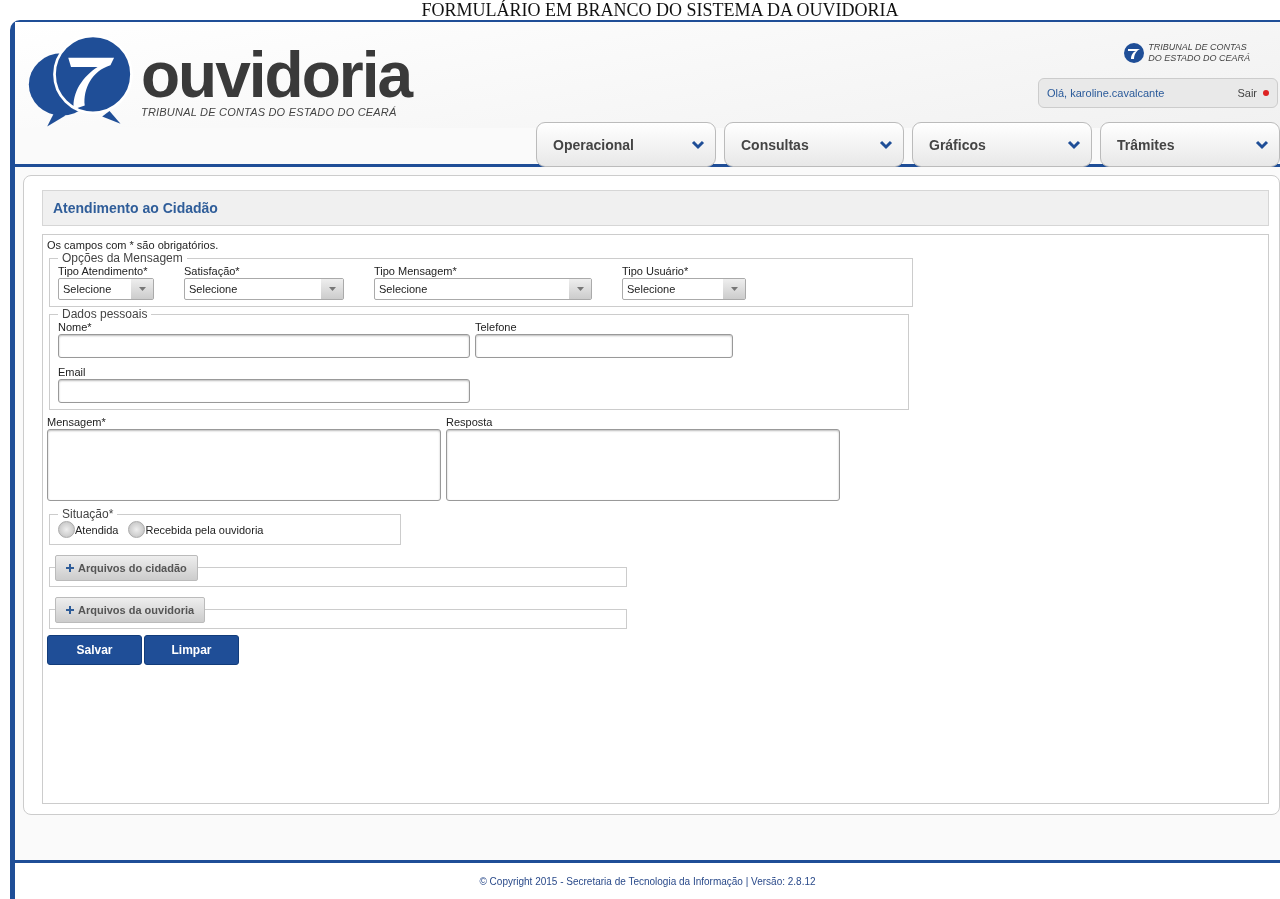 This screenshot has height=899, width=1280. I want to click on logo-subtitle: TRIBUNAL DE CONTAS DO ESTADO DO CEARÁ, so click(269, 112).